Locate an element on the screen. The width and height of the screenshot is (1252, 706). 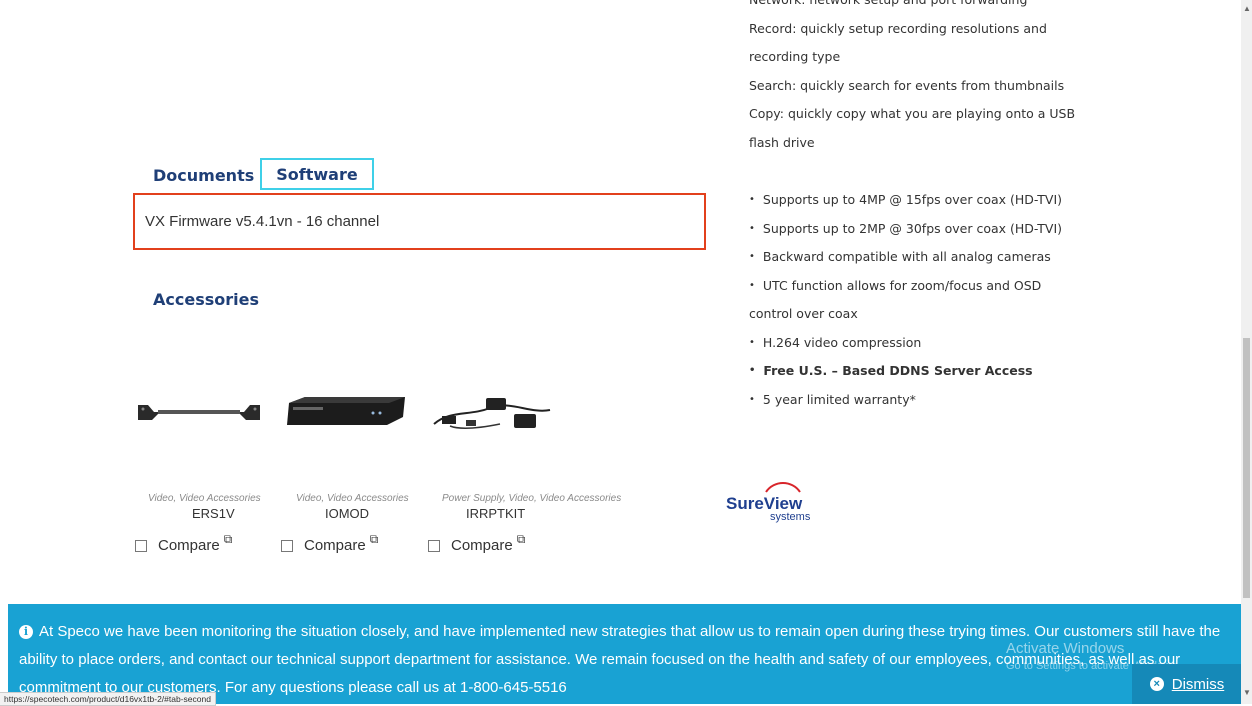
tab-software-label: Software is located at coordinates (317, 174).